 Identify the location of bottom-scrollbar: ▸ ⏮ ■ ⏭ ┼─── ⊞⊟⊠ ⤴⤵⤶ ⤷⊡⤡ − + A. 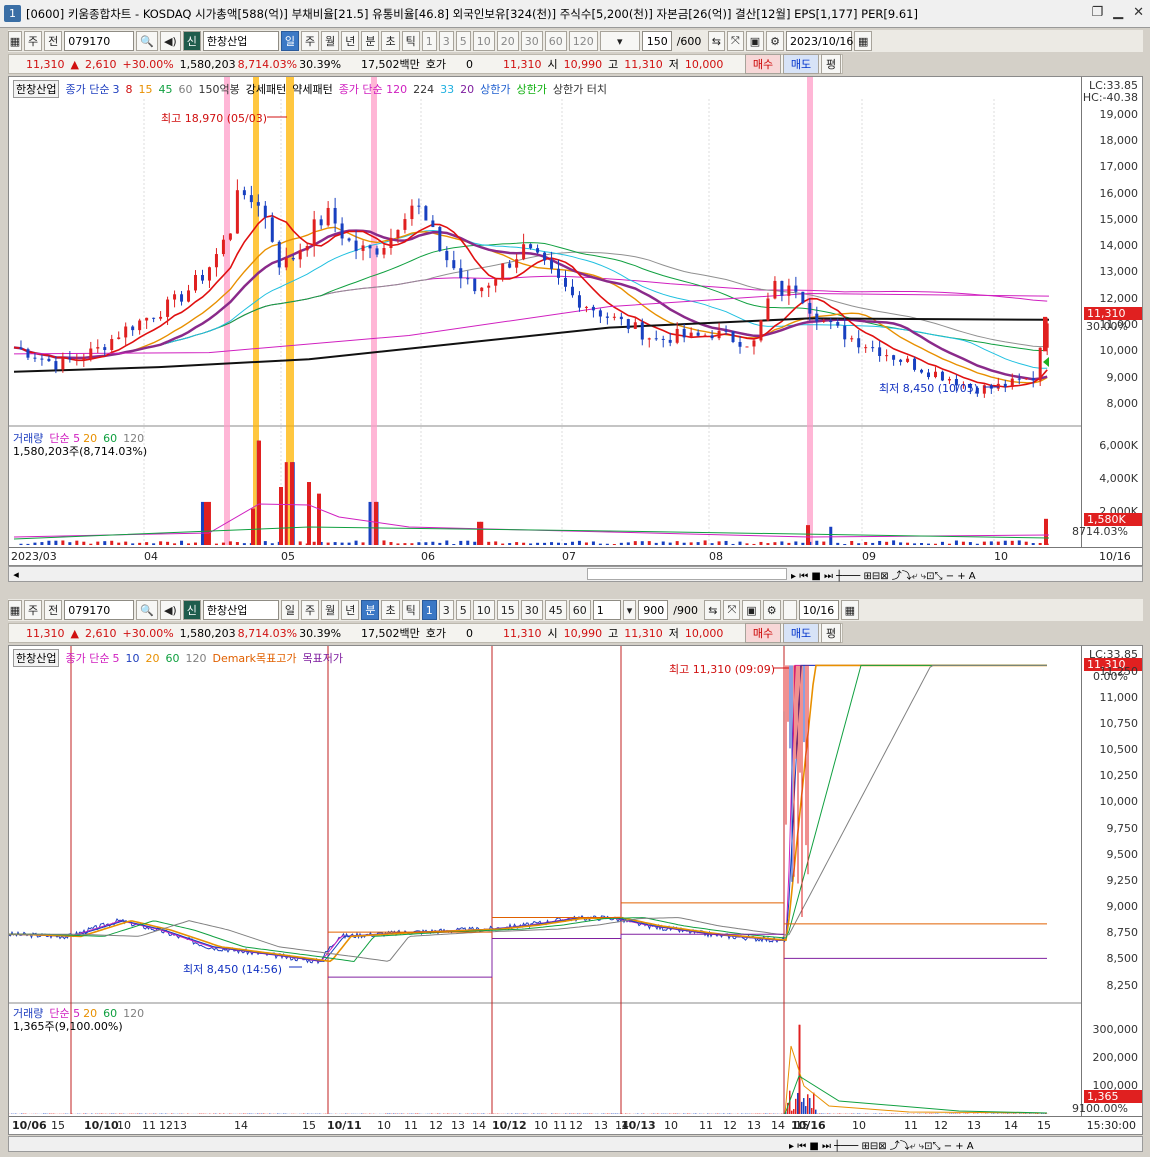
(575, 1144).